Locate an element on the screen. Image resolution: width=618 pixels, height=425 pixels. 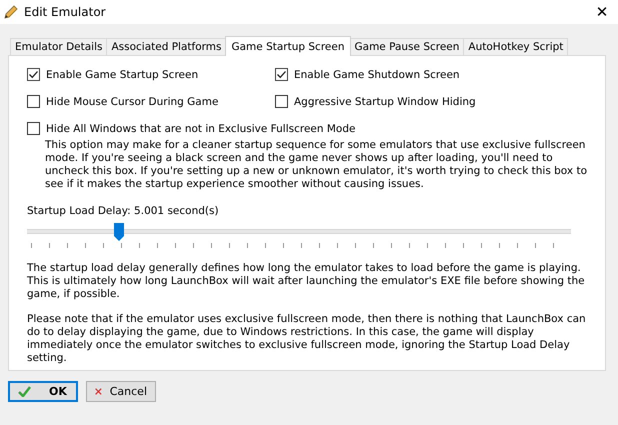
ok-button: OK is located at coordinates (43, 391).